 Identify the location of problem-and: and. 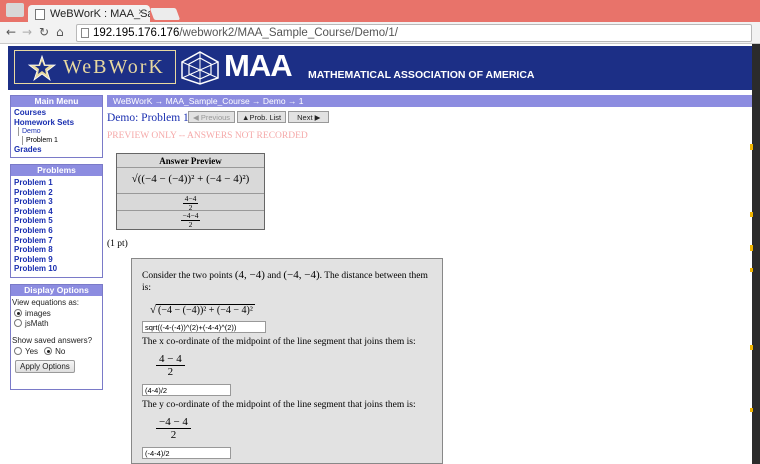
(274, 276).